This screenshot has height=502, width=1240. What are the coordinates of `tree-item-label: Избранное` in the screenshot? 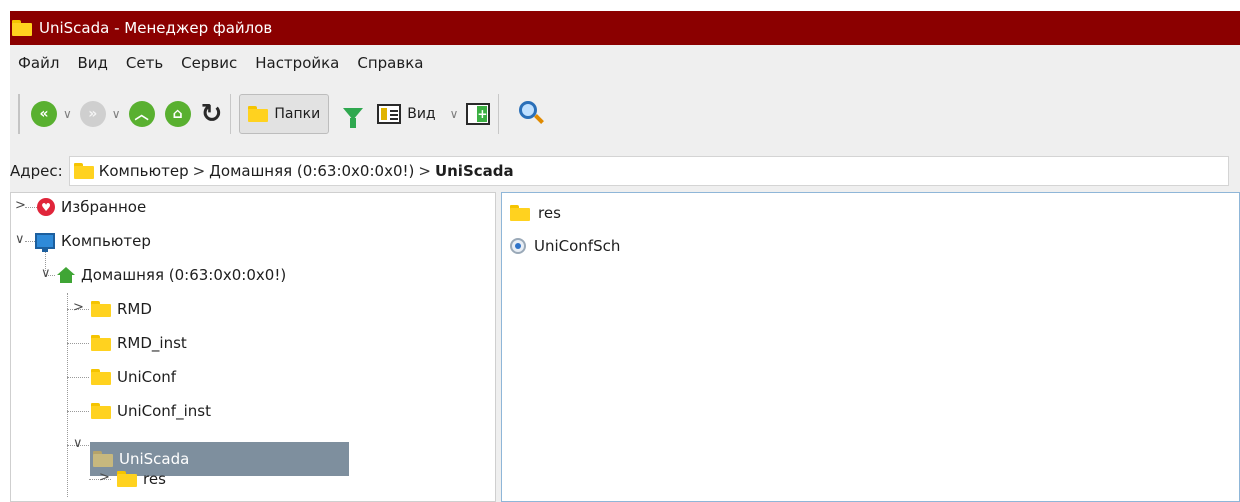 It's located at (104, 207).